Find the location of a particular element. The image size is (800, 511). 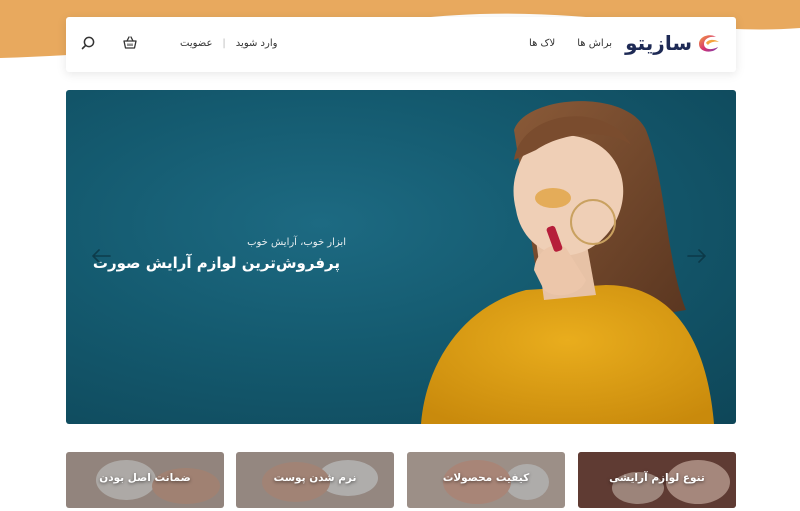

search-icon is located at coordinates (88, 43).